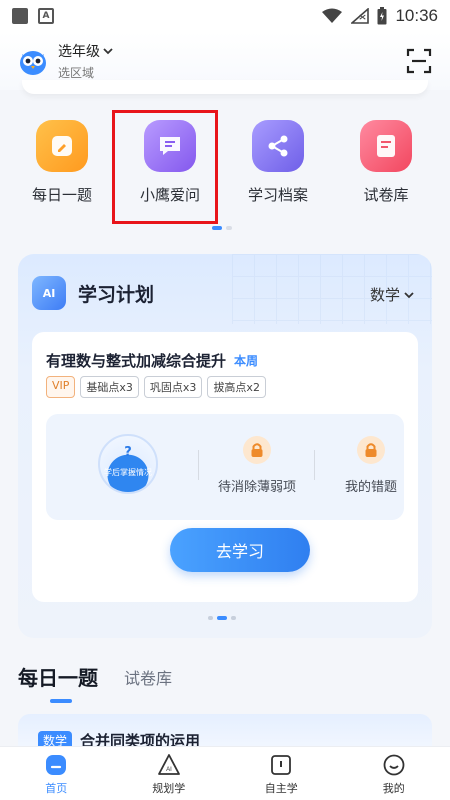 This screenshot has width=450, height=800. Describe the element at coordinates (56, 765) in the screenshot. I see `home-icon` at that location.